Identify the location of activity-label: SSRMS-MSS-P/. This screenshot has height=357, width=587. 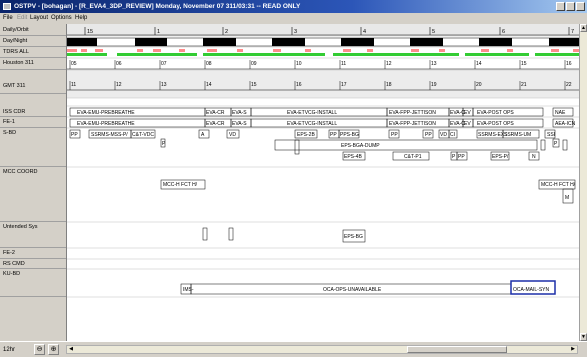
(109, 135).